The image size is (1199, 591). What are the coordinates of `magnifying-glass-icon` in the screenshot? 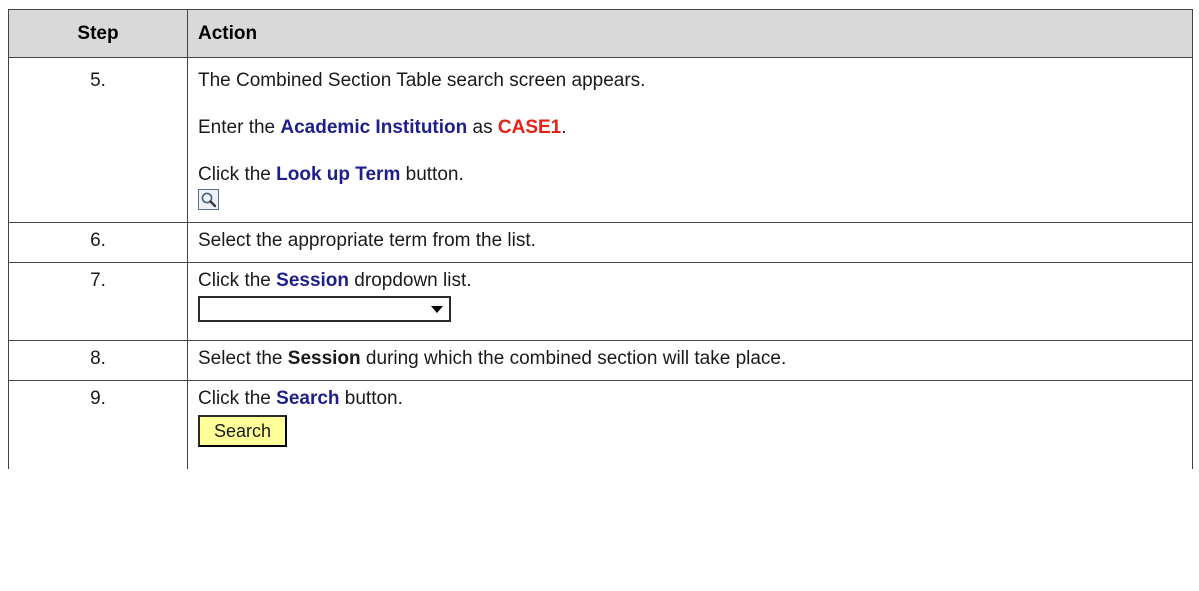 It's located at (209, 200).